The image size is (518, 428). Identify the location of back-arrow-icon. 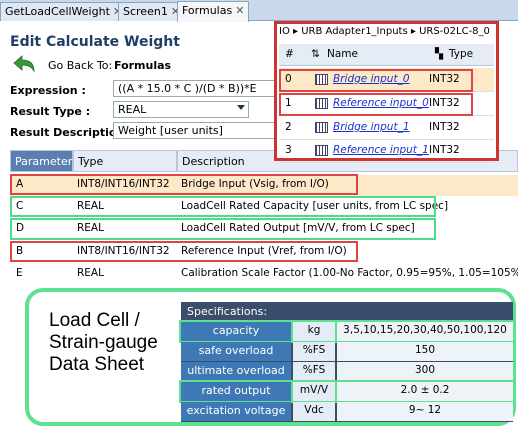
(24, 64).